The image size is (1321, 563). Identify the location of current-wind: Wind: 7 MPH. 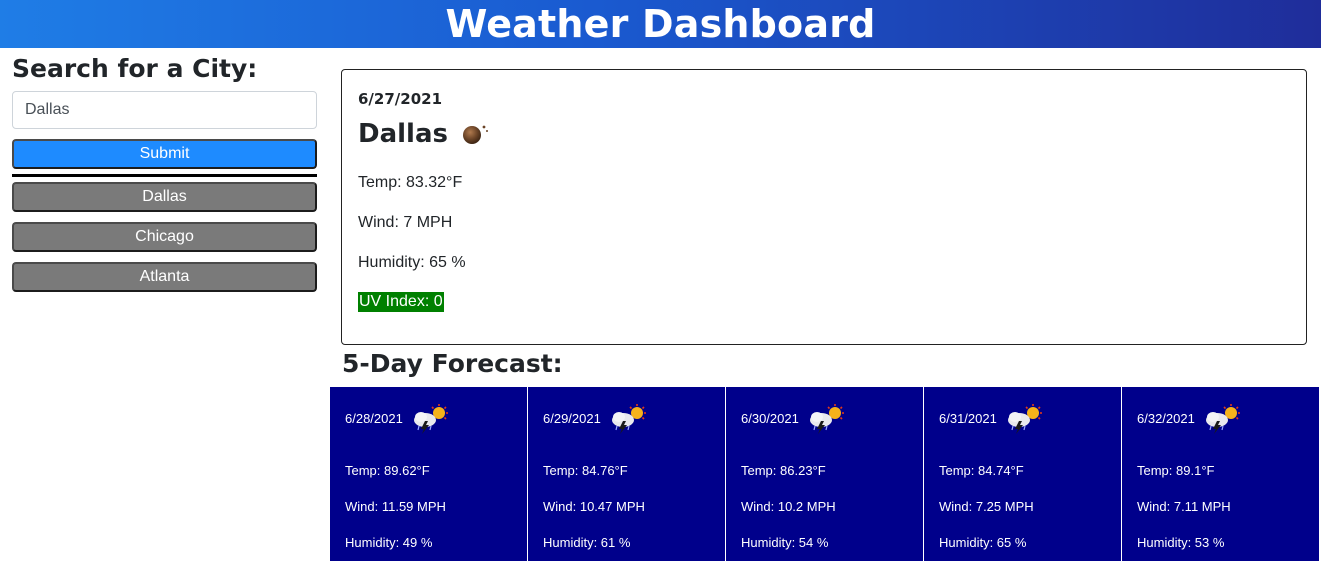
(405, 222).